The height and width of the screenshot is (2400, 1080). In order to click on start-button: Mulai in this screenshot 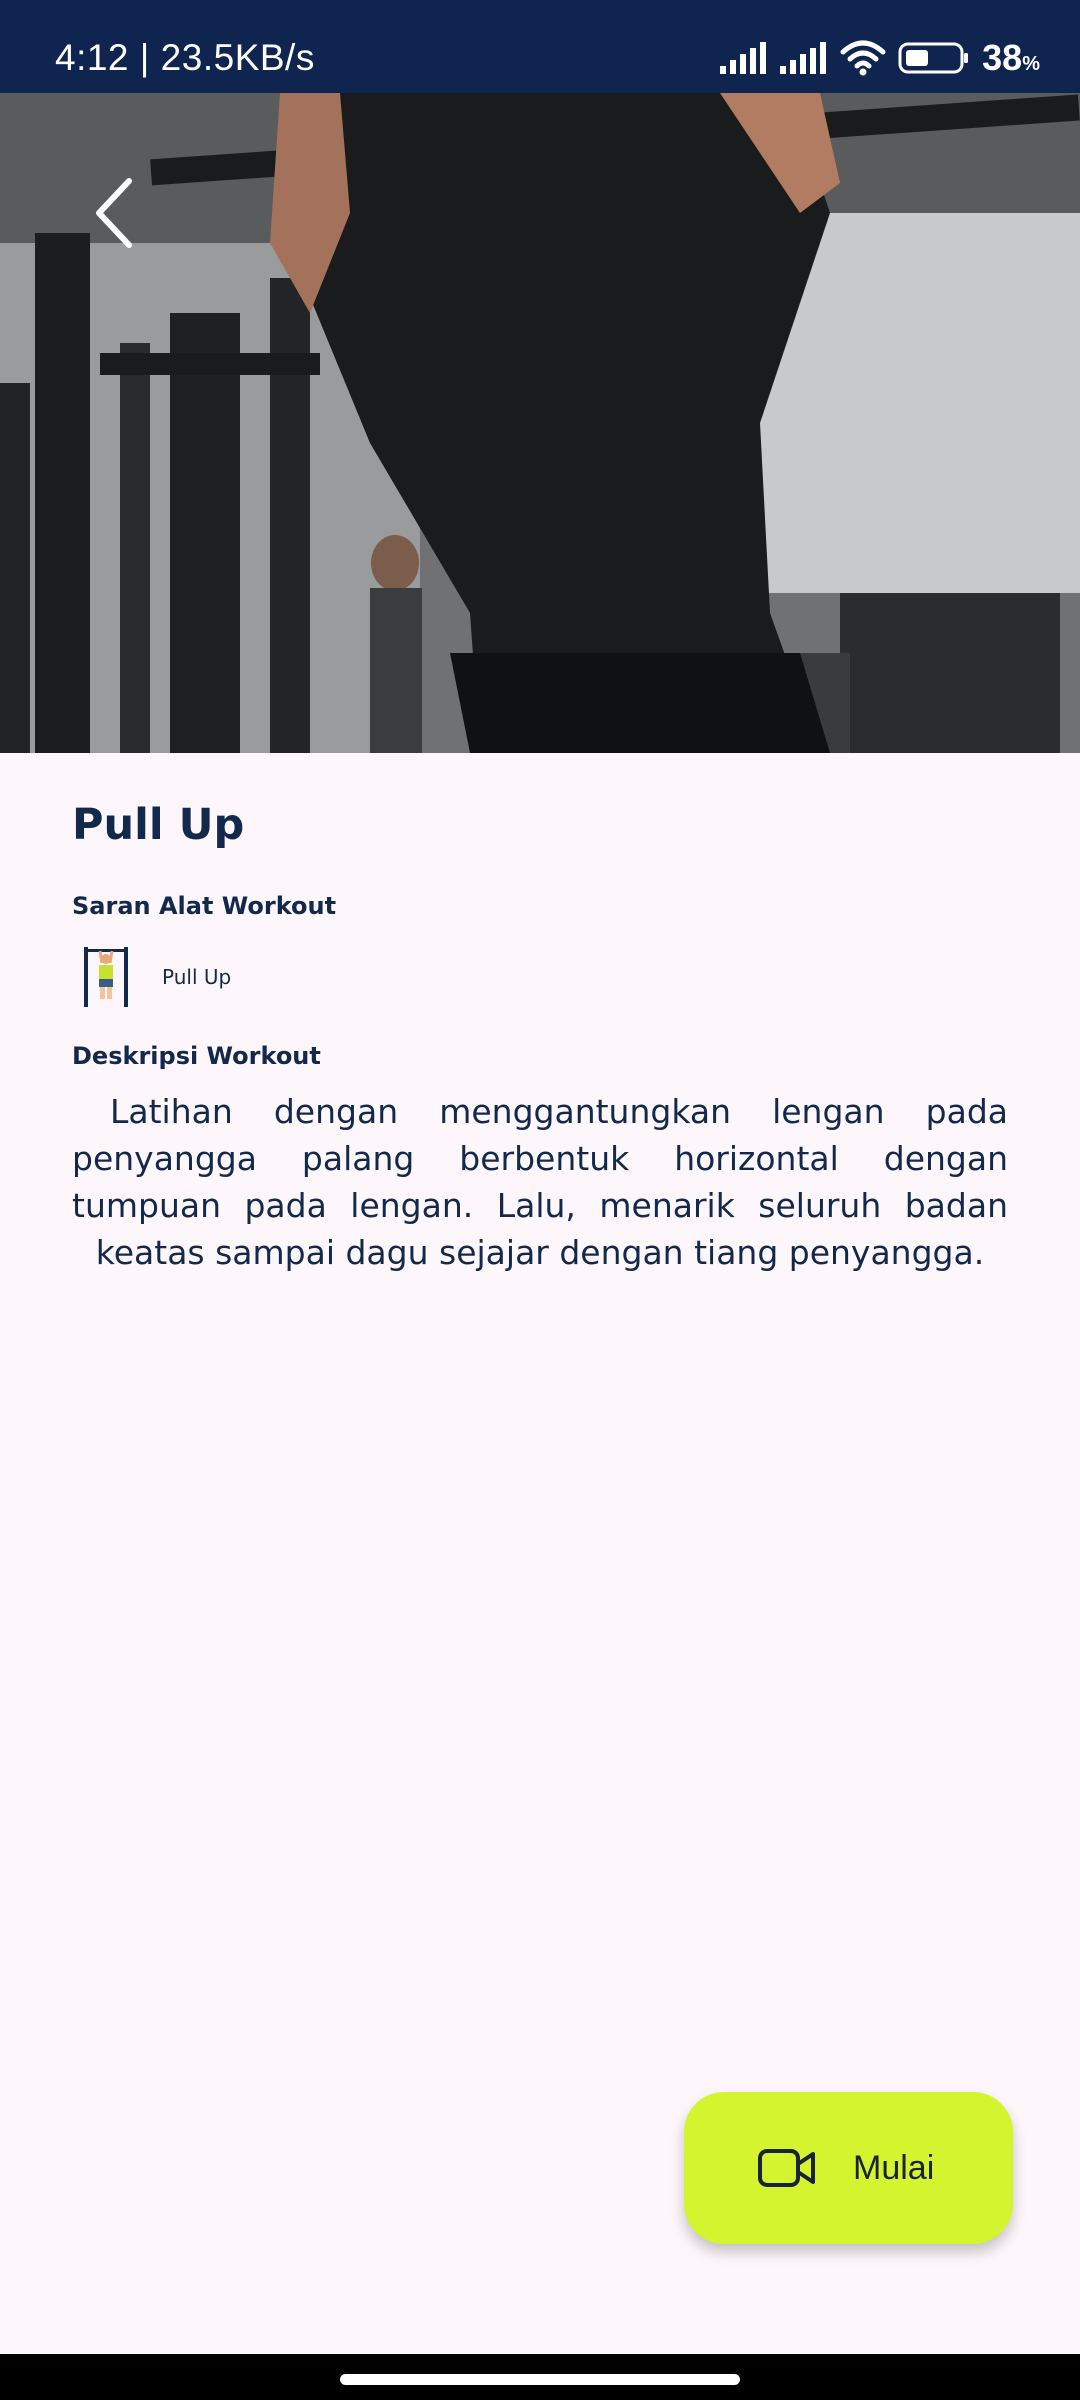, I will do `click(848, 2168)`.